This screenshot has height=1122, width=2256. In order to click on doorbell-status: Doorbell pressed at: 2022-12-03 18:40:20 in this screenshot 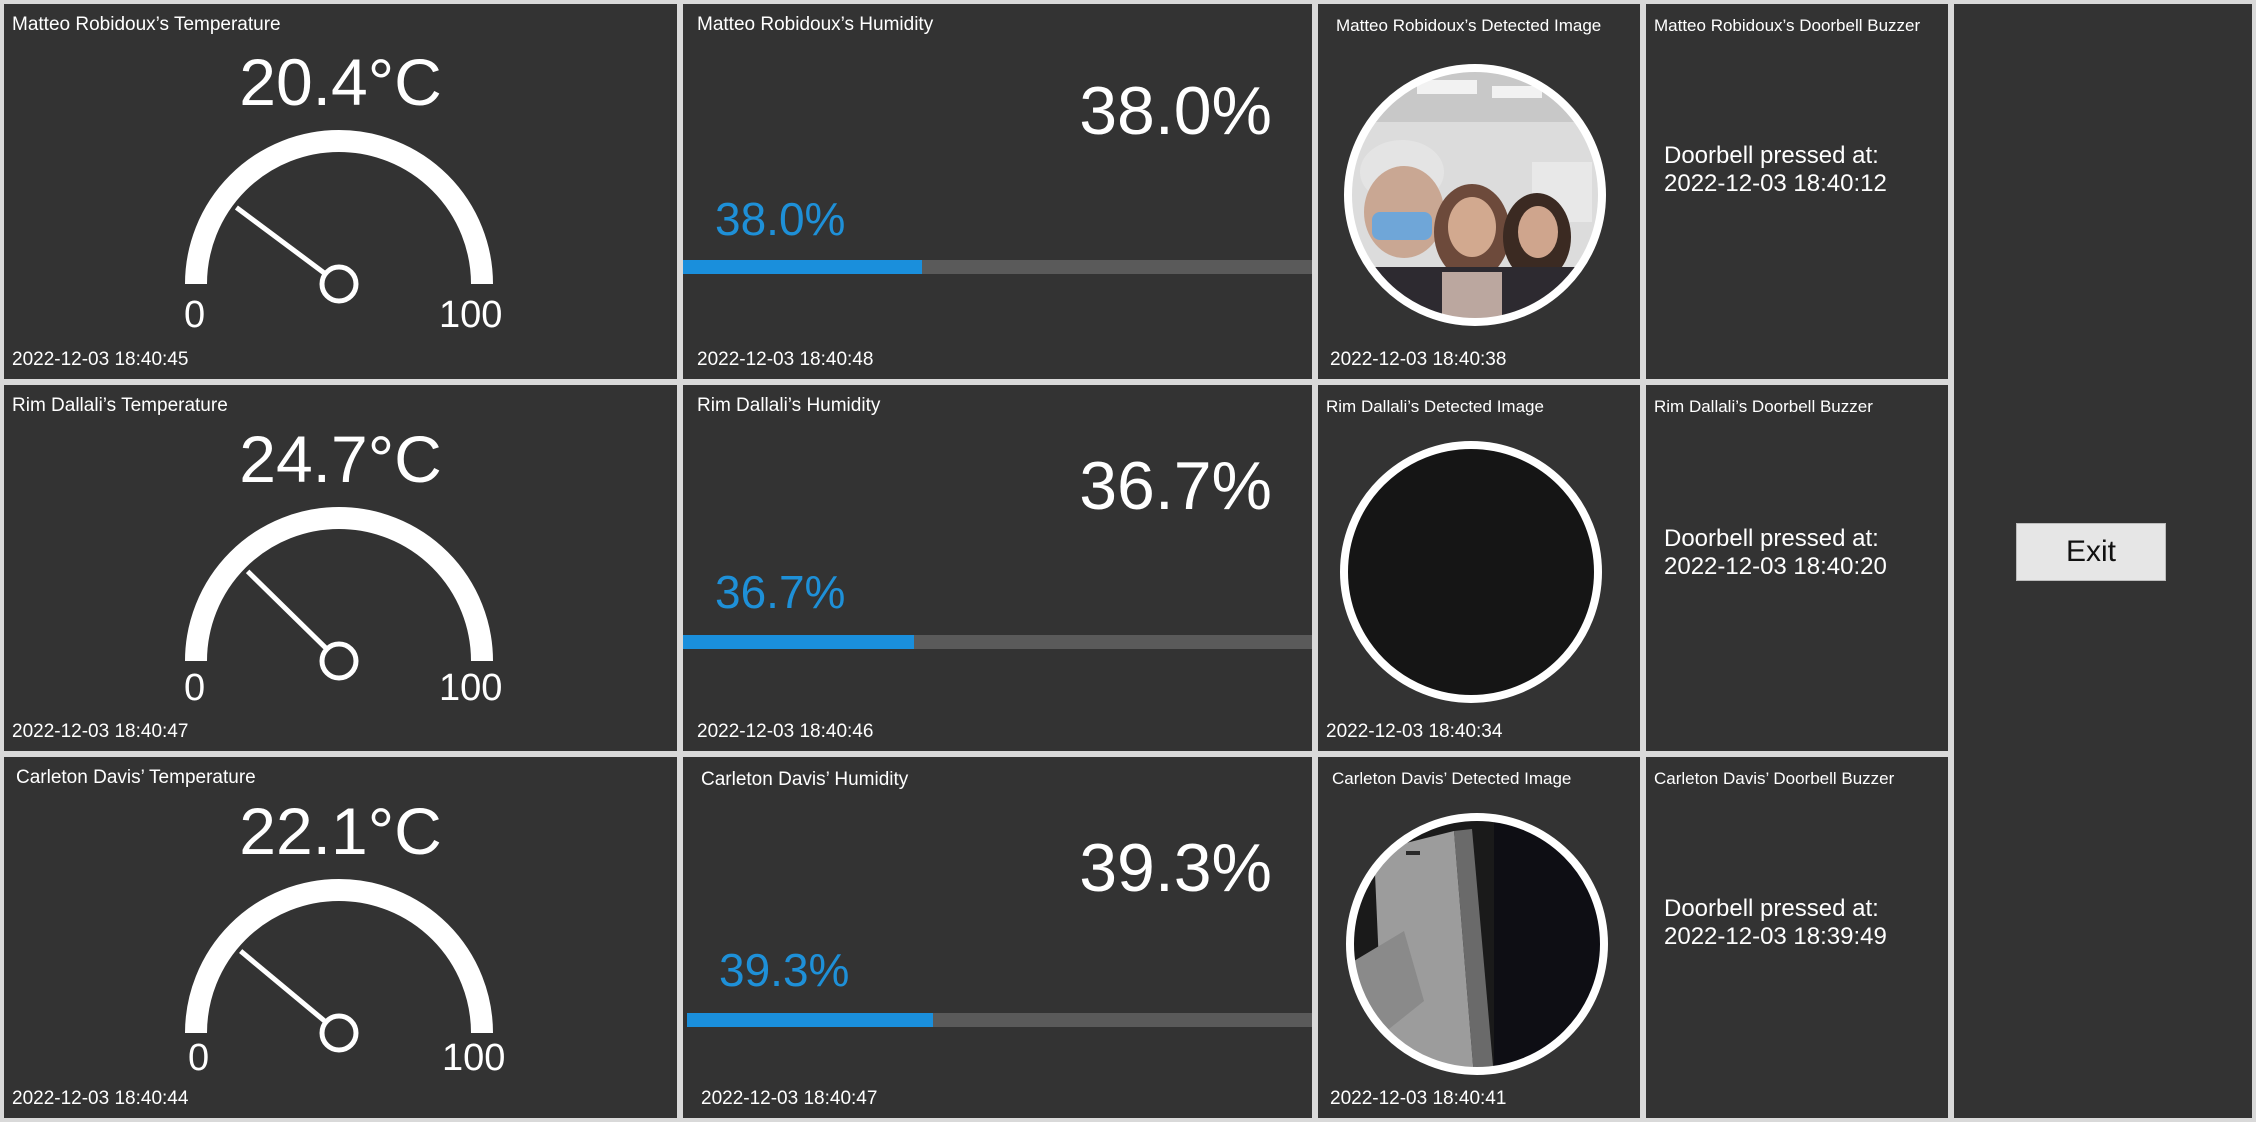, I will do `click(1775, 553)`.